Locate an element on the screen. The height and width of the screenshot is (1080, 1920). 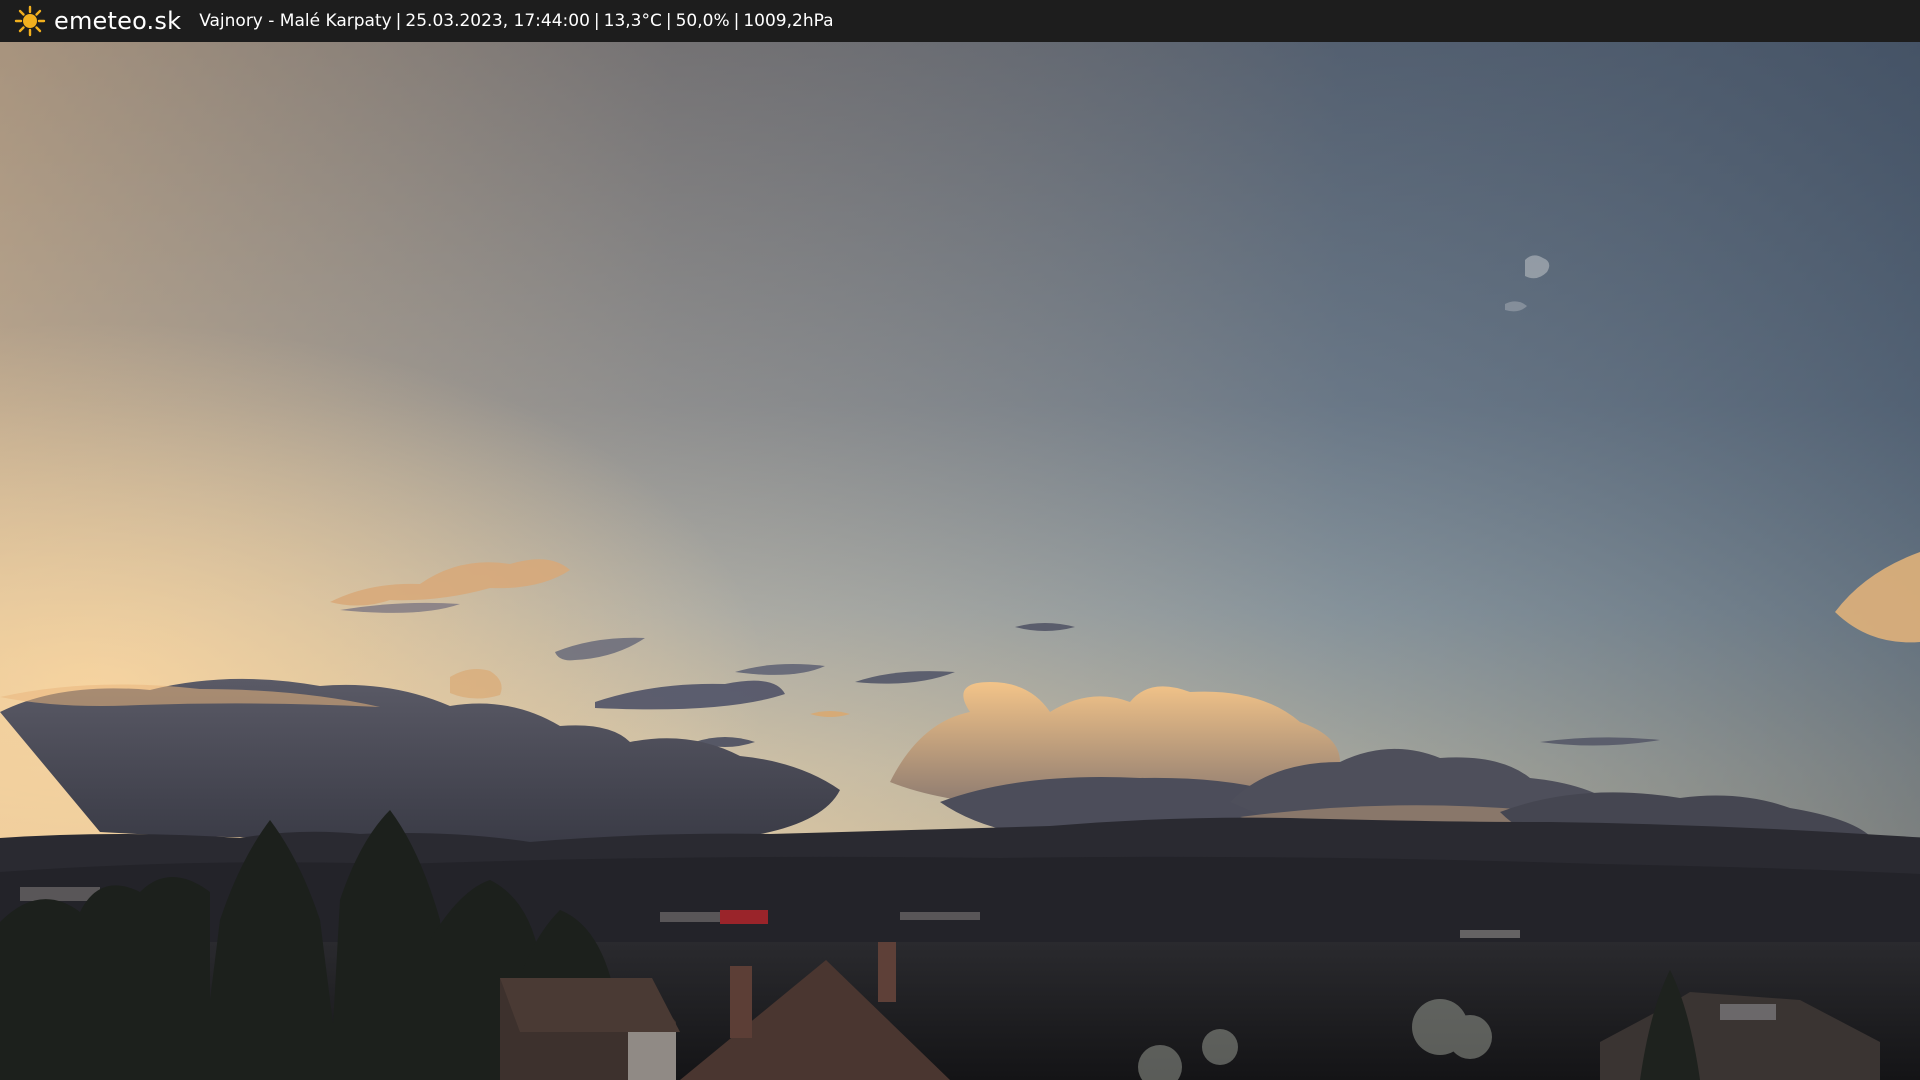
datetime-label: 25.03.2023, 17:44:00 is located at coordinates (497, 21).